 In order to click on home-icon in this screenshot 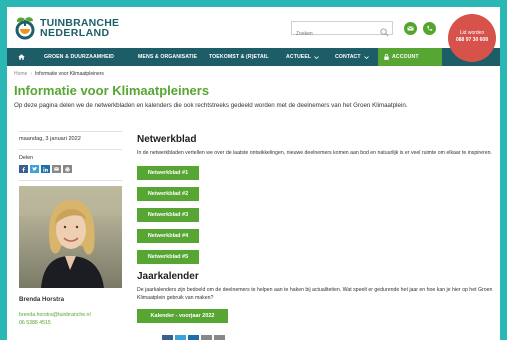, I will do `click(21, 57)`.